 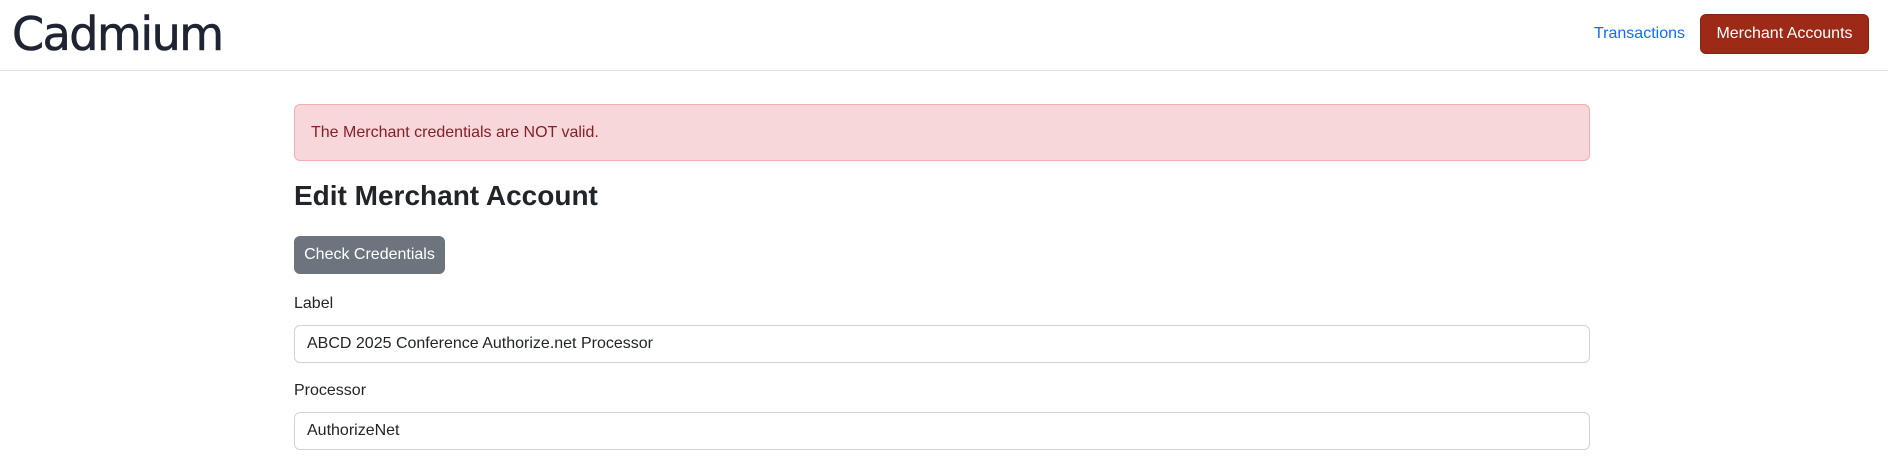 I want to click on processor-input, so click(x=942, y=431).